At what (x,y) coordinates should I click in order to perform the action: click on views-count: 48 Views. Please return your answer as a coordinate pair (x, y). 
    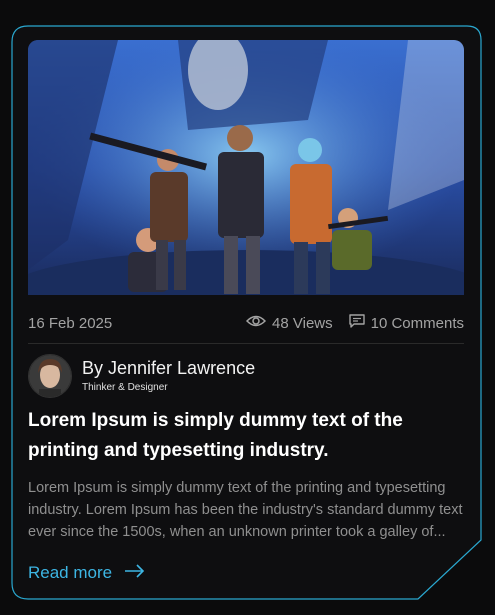
    Looking at the image, I should click on (289, 323).